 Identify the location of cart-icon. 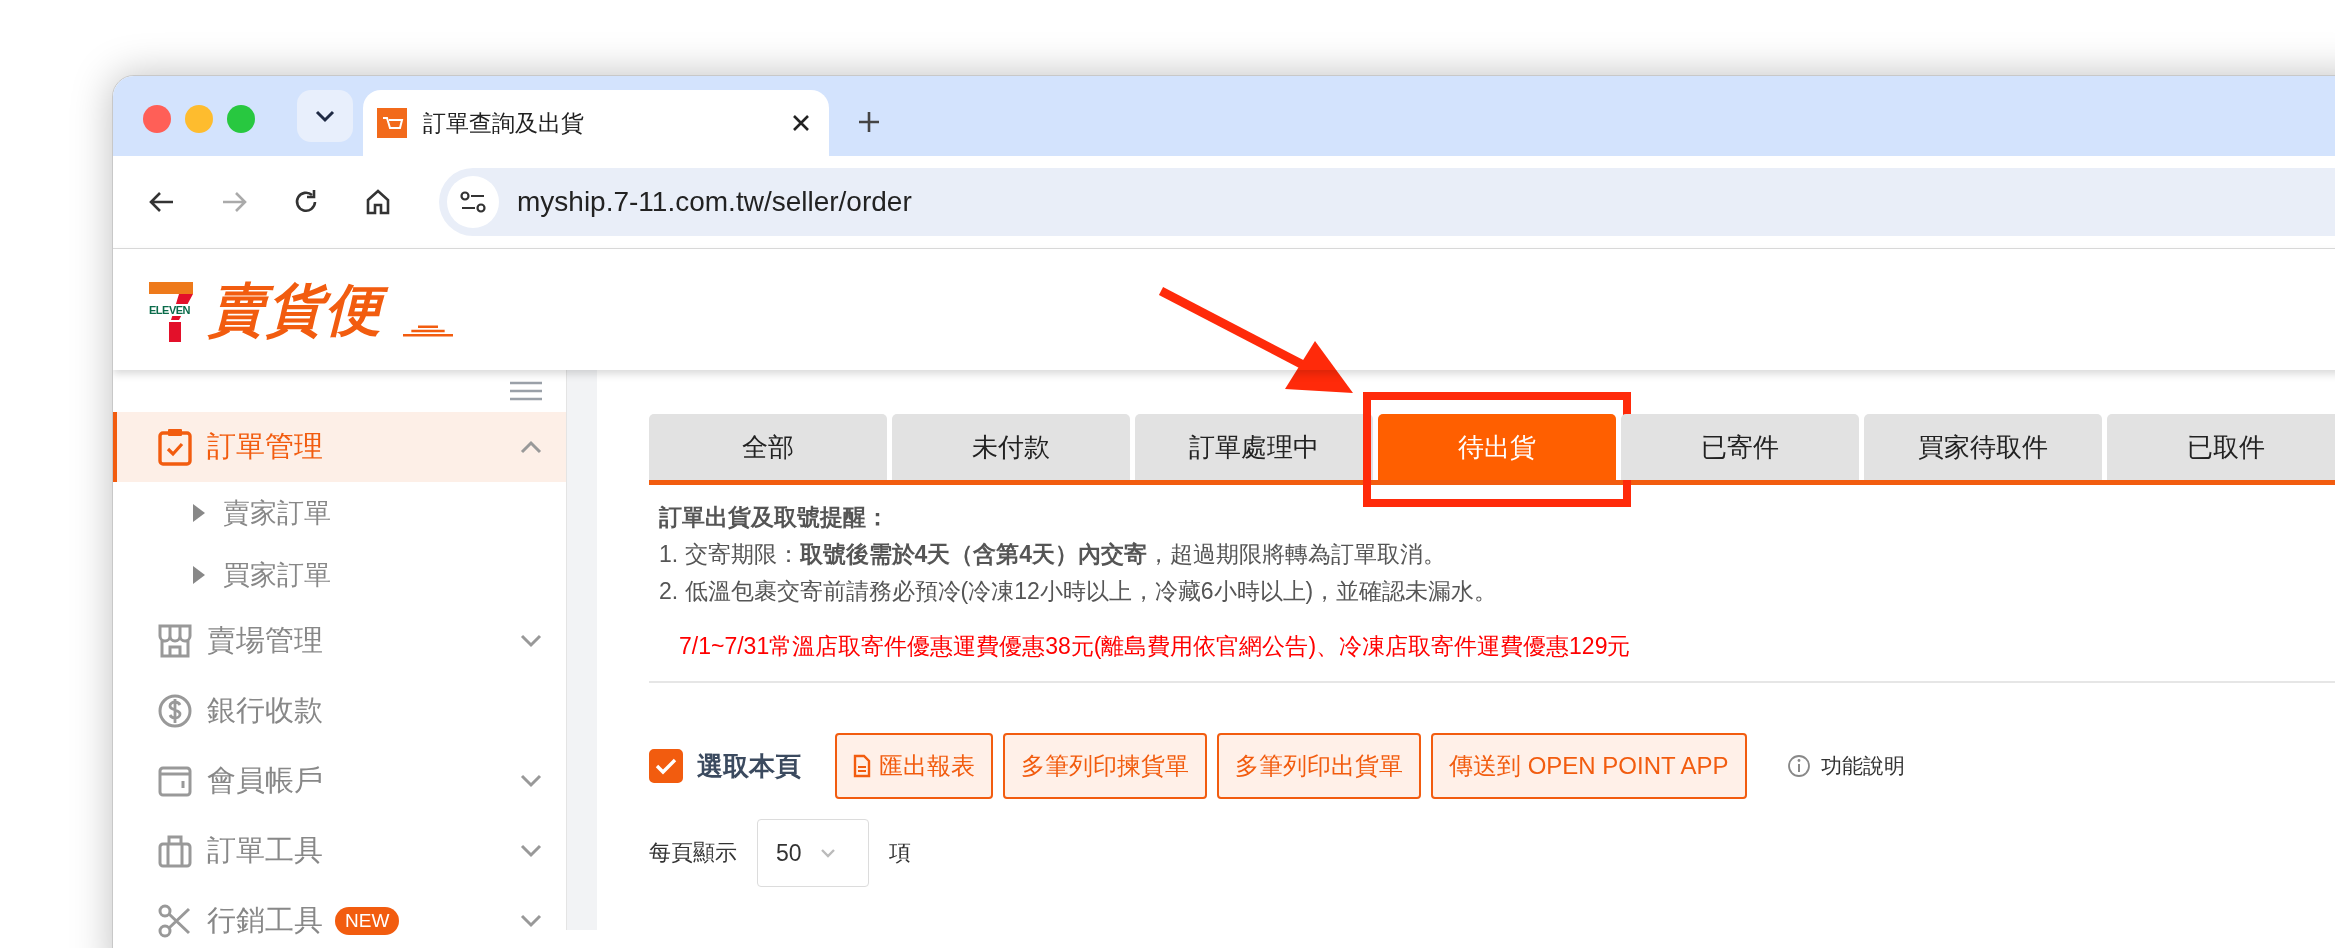
(392, 123).